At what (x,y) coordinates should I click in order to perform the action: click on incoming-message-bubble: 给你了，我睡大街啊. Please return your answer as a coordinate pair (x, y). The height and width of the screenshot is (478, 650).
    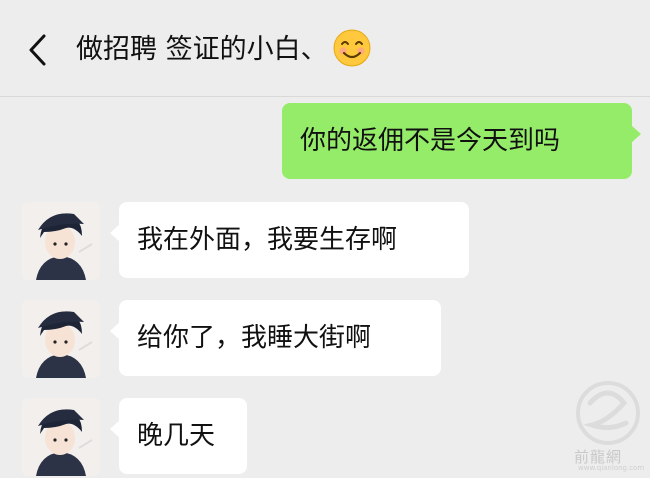
    Looking at the image, I should click on (275, 338).